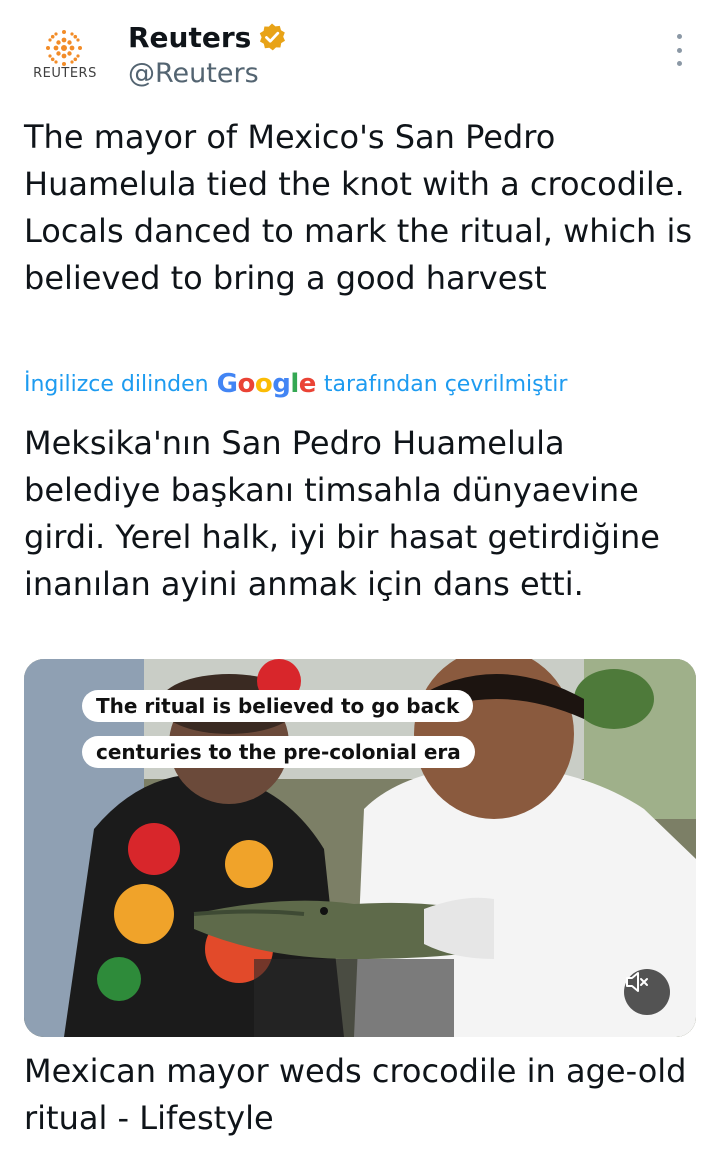  Describe the element at coordinates (227, 384) in the screenshot. I see `google-logo-letter: G` at that location.